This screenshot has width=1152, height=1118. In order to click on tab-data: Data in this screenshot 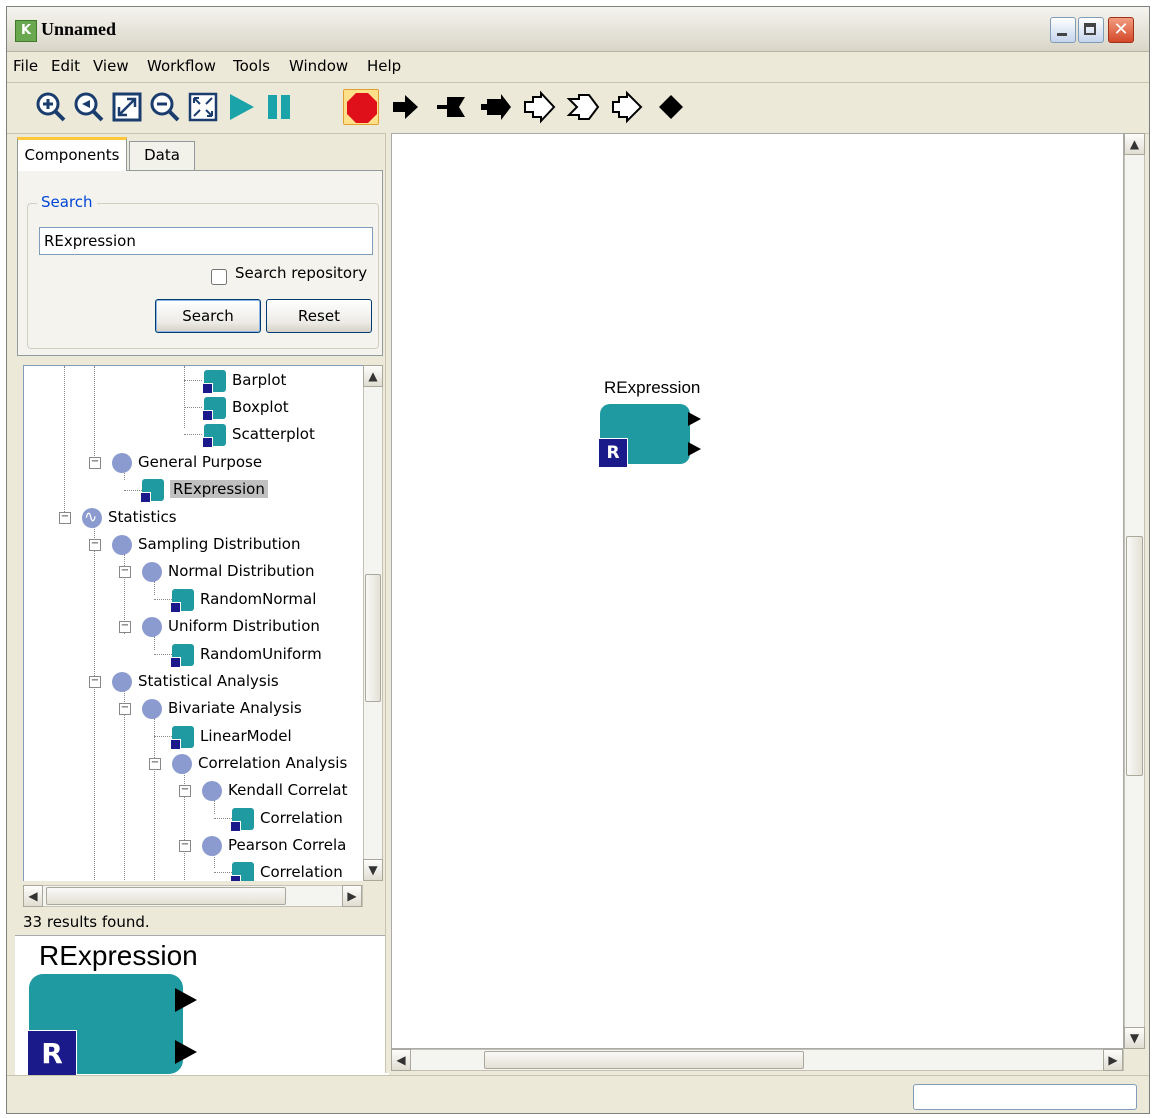, I will do `click(162, 156)`.